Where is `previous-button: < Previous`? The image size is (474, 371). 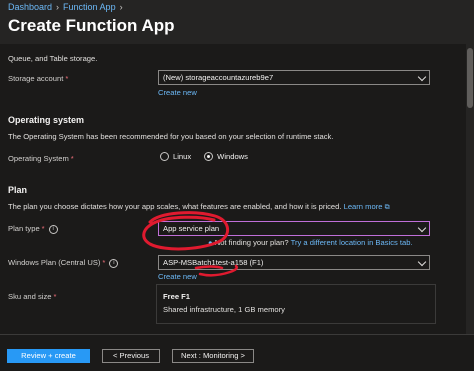
previous-button: < Previous is located at coordinates (131, 356).